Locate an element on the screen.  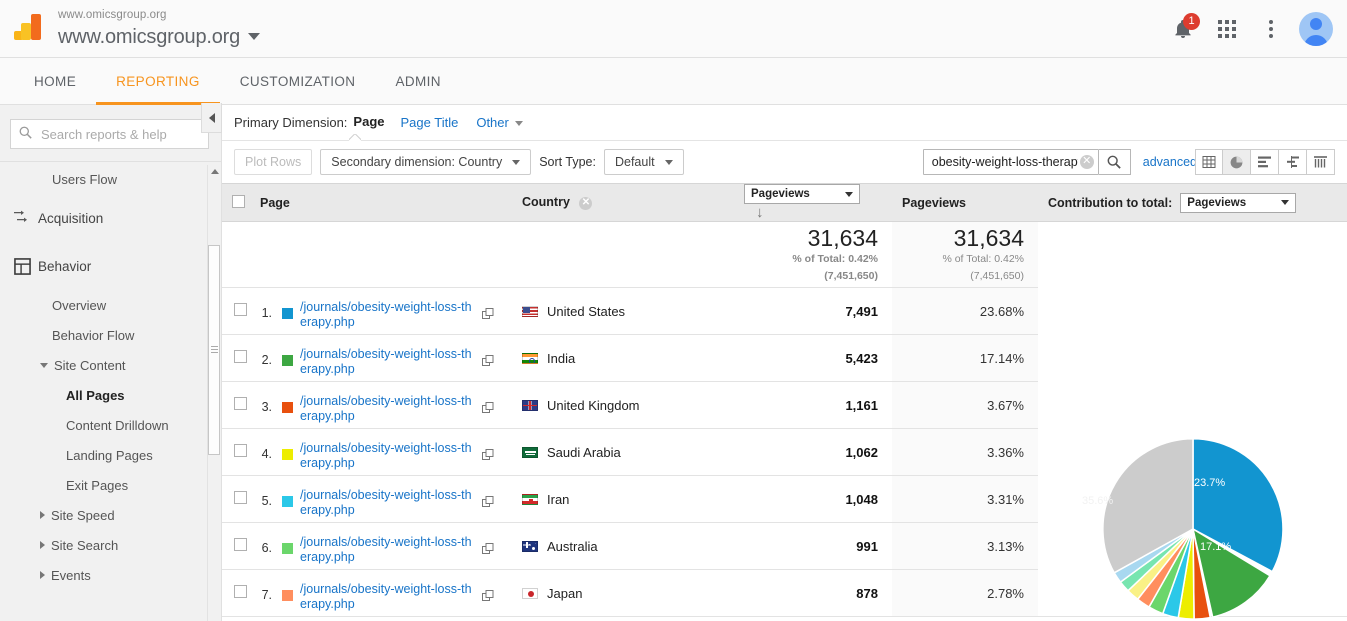
scrollbar-thumb is located at coordinates (214, 350).